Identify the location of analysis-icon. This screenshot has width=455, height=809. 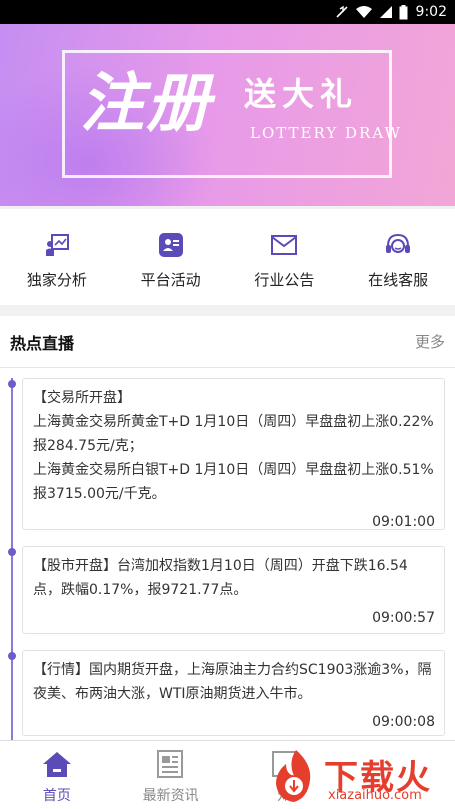
(57, 245).